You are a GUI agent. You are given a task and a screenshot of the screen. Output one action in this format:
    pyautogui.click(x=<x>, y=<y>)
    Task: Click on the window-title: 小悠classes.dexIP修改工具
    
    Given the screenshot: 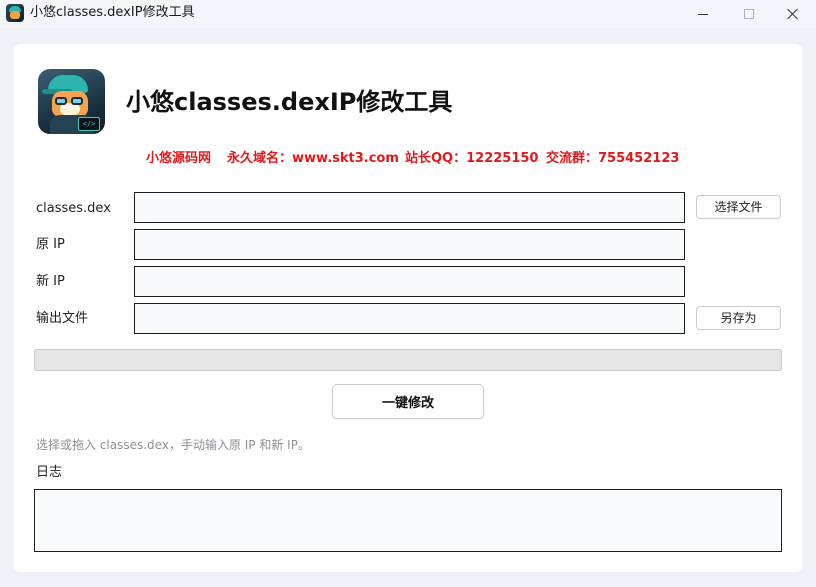 What is the action you would take?
    pyautogui.click(x=112, y=12)
    